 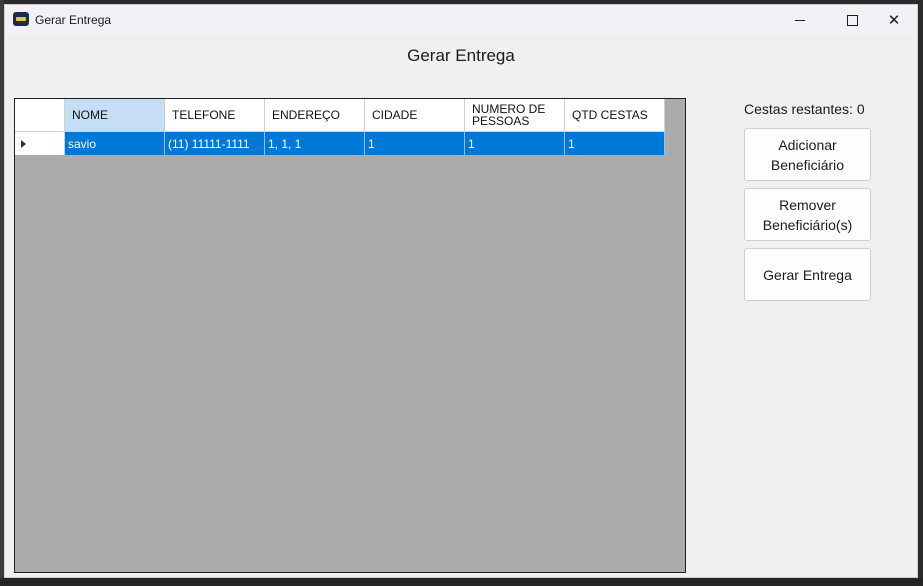 I want to click on minimize-icon, so click(x=800, y=20).